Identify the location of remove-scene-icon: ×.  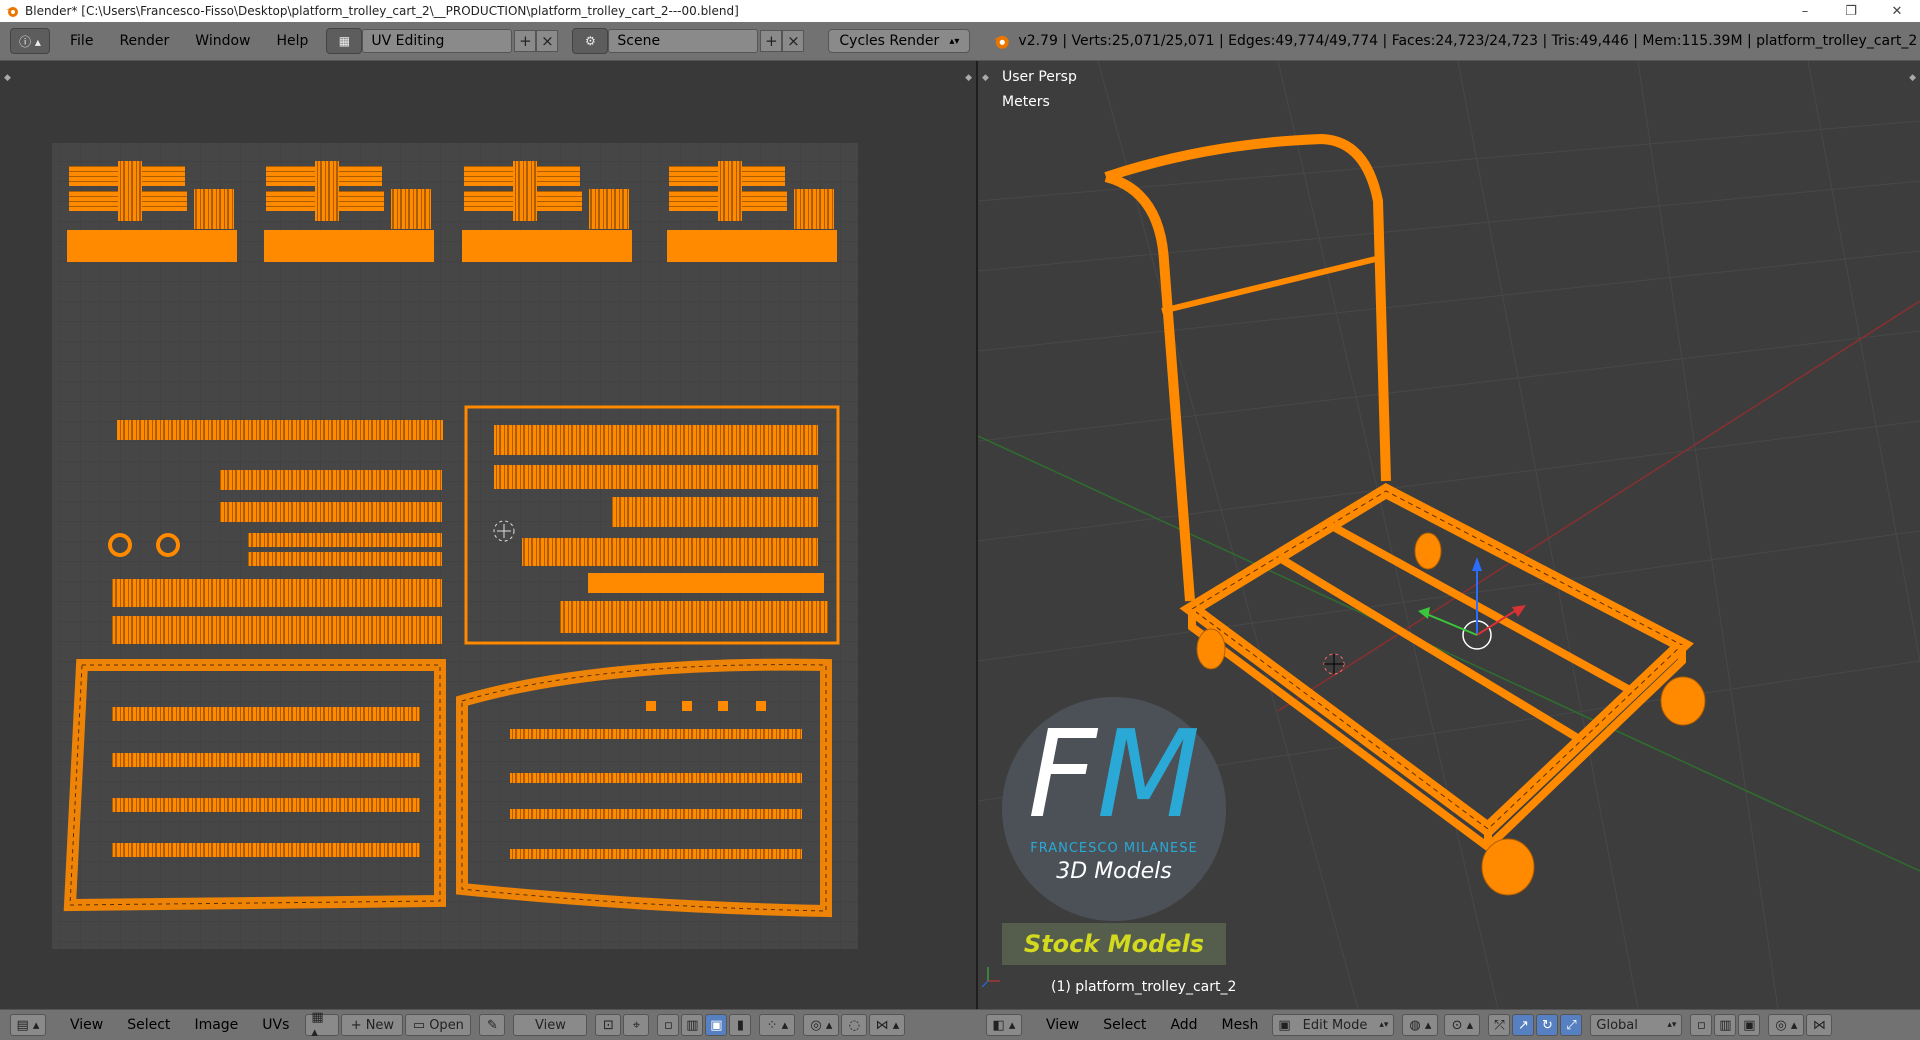
(793, 41).